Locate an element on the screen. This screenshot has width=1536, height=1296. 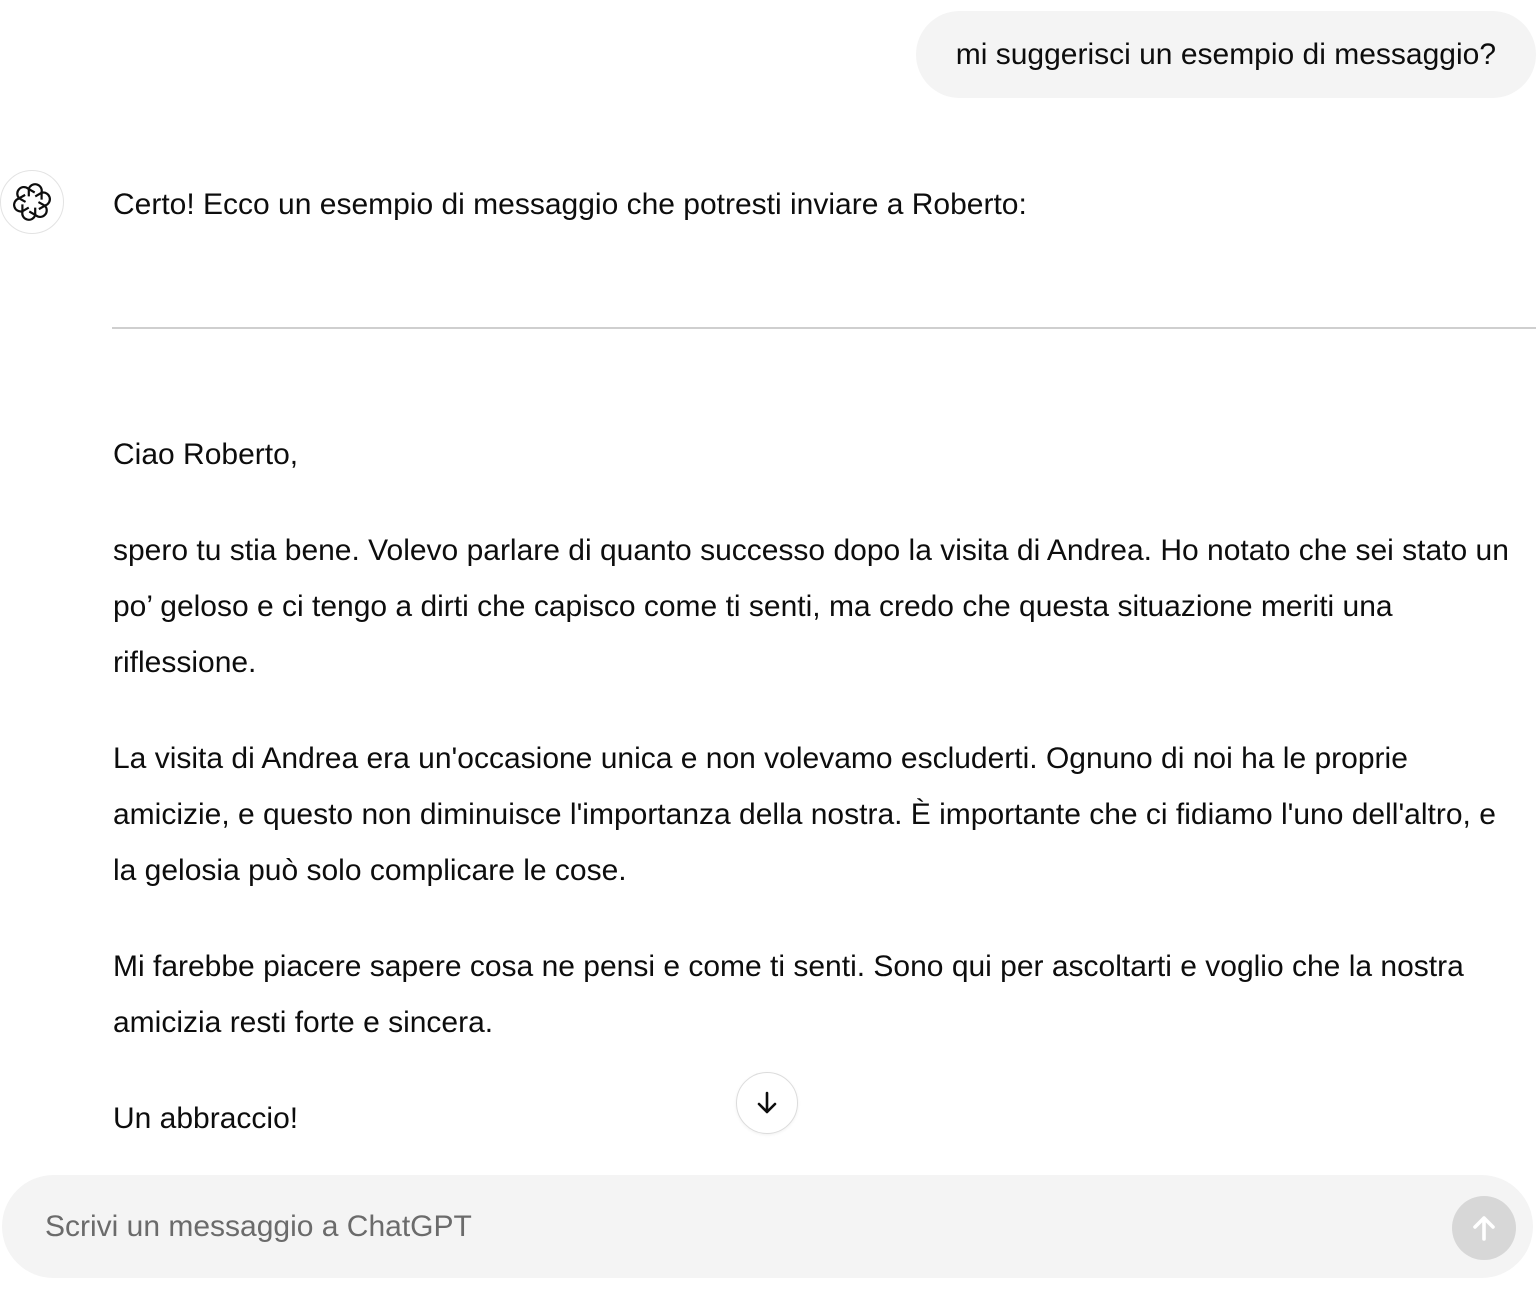
assistant-avatar is located at coordinates (32, 202).